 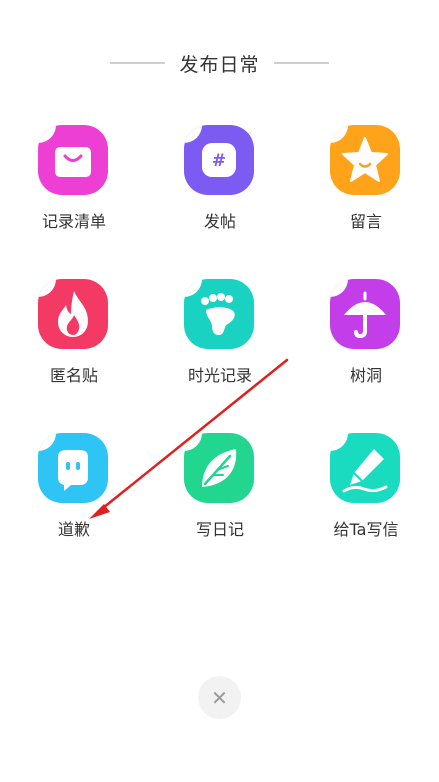 I want to click on sheet-title: 发布日常, so click(x=219, y=64).